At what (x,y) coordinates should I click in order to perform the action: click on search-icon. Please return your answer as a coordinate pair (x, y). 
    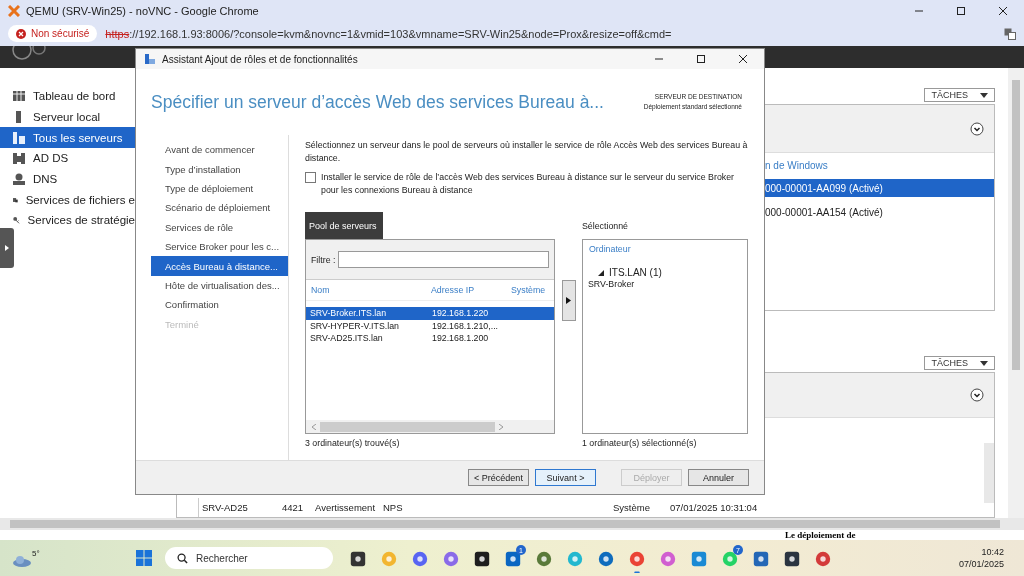
    Looking at the image, I should click on (182, 558).